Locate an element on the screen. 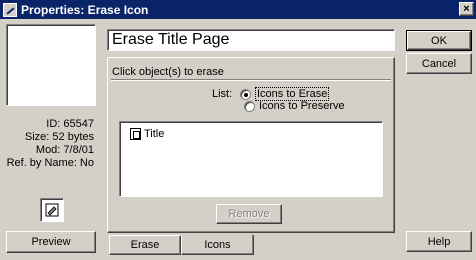 This screenshot has width=476, height=260. close-button: × is located at coordinates (466, 9).